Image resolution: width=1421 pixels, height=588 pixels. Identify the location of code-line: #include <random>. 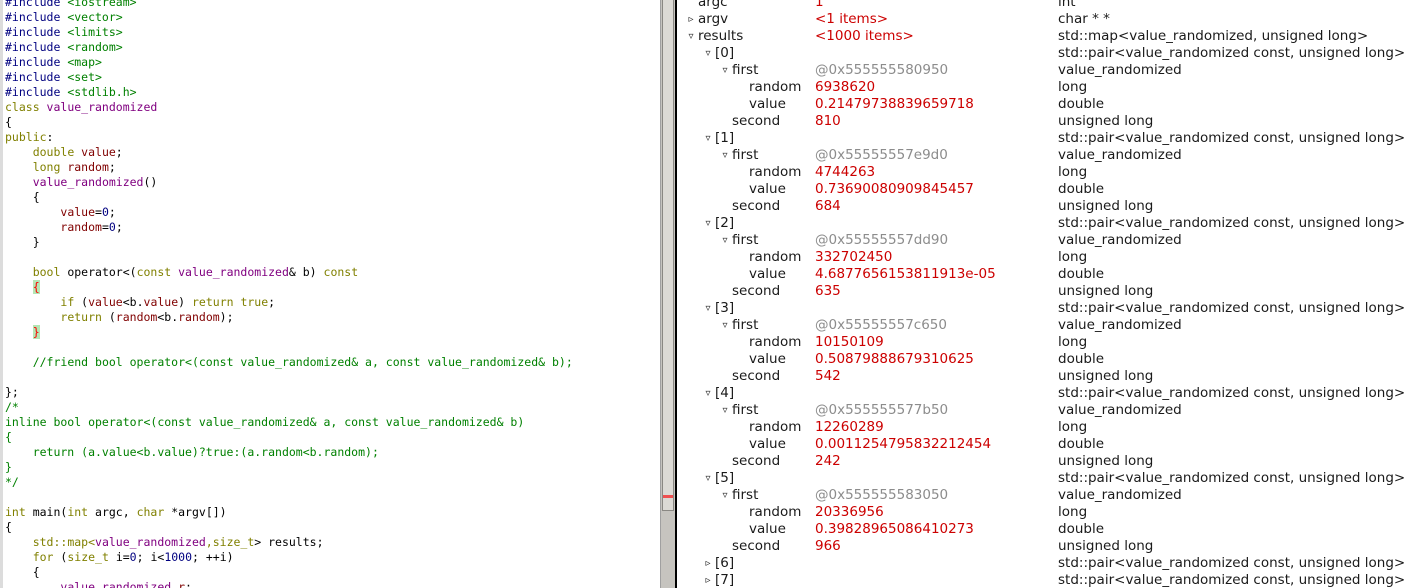
(289, 47).